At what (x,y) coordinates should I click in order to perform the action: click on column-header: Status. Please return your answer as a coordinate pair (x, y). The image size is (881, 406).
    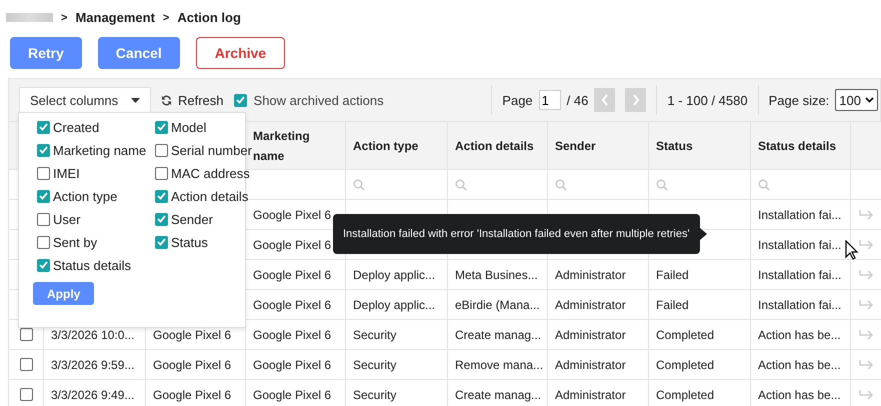
    Looking at the image, I should click on (674, 146).